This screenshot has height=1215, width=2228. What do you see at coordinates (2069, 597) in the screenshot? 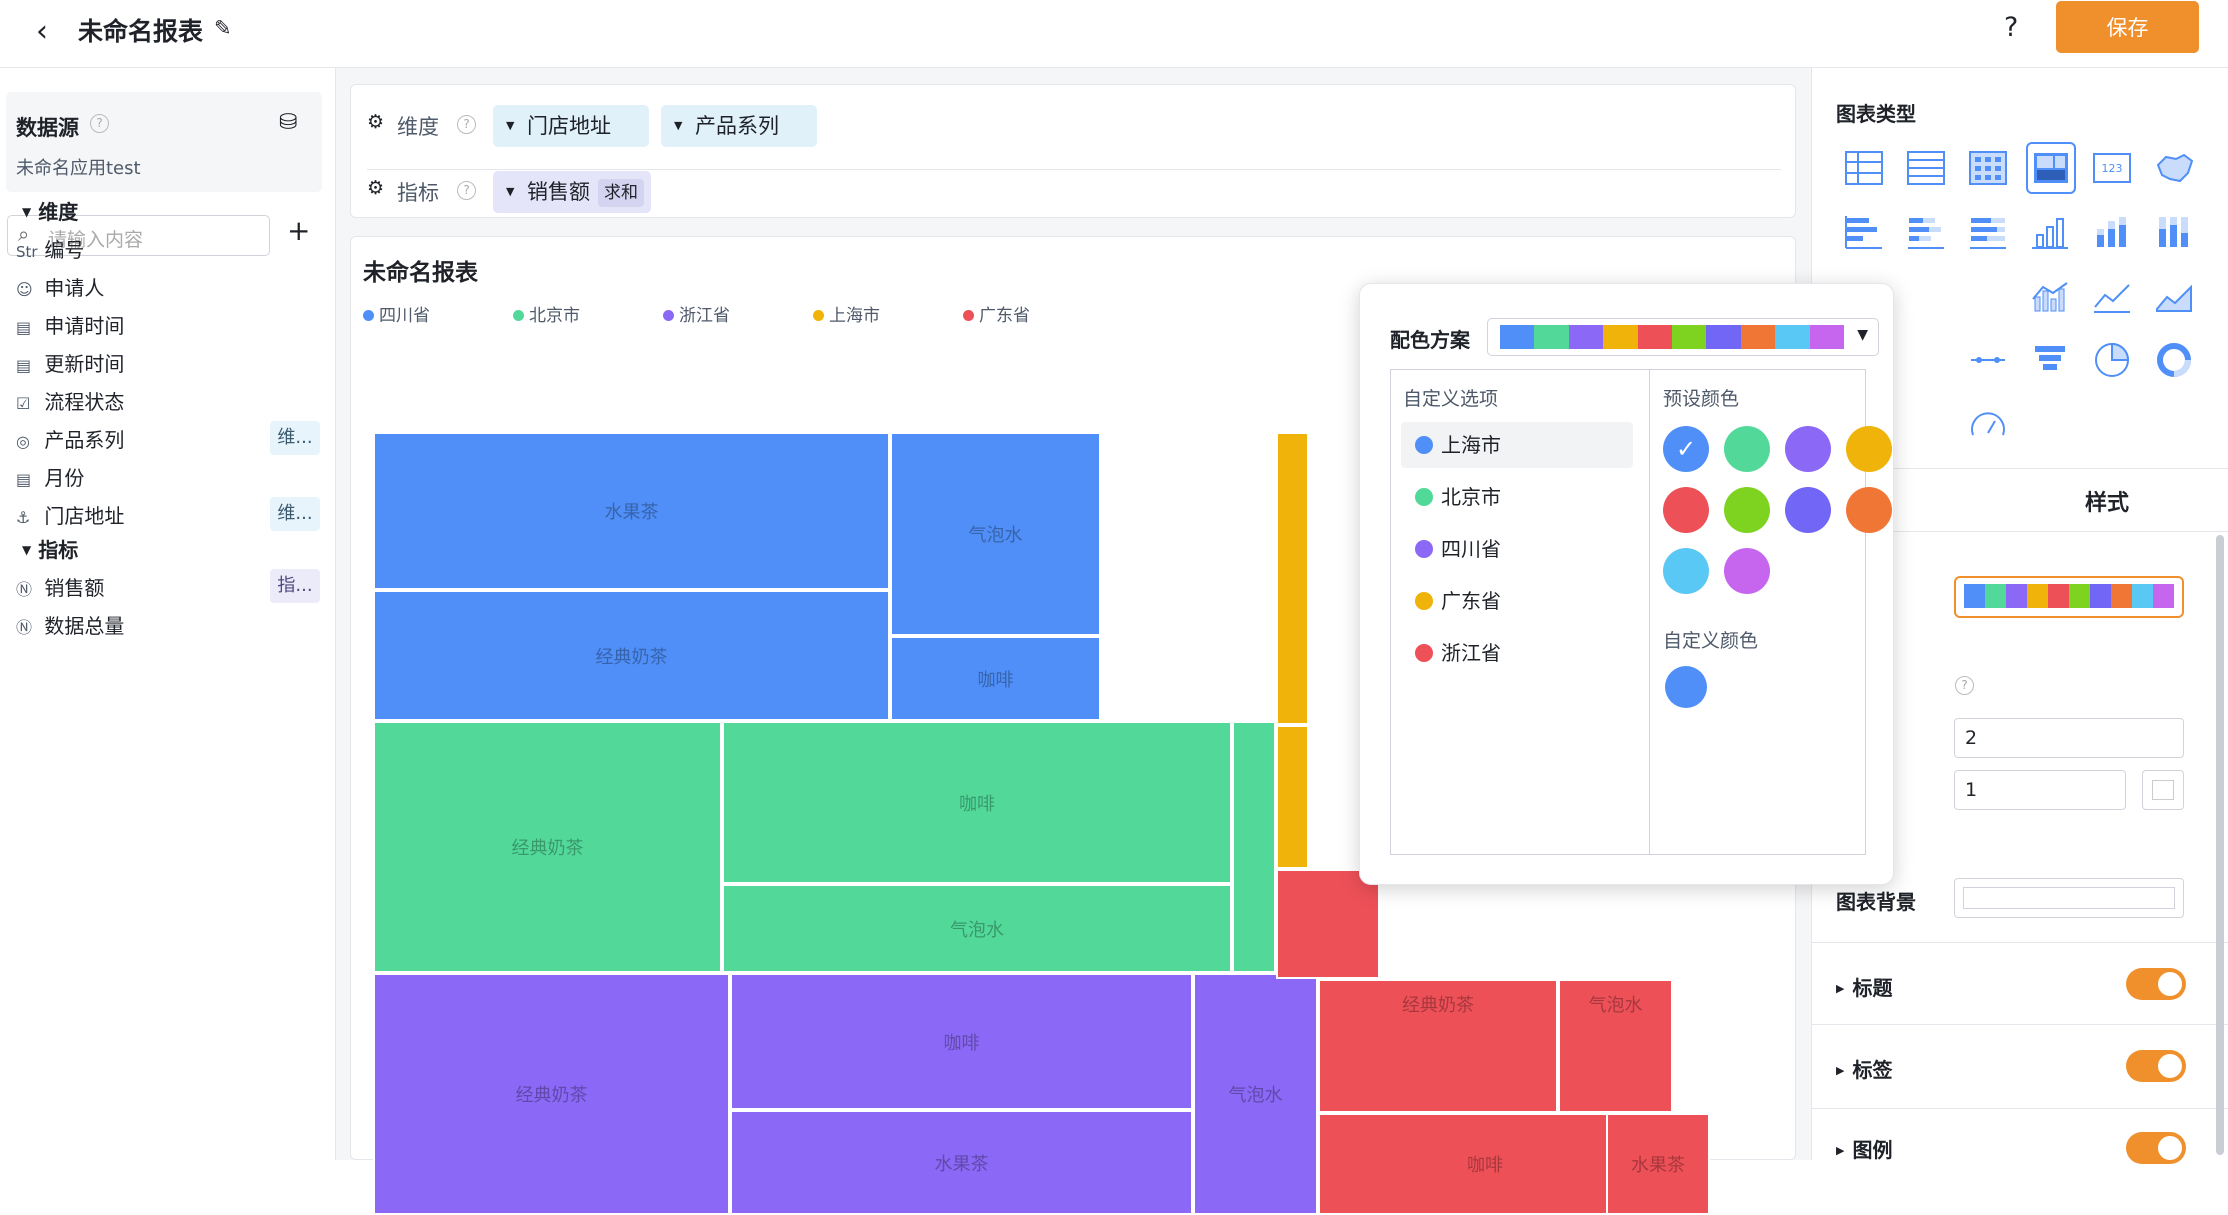
I see `color-scheme-select` at bounding box center [2069, 597].